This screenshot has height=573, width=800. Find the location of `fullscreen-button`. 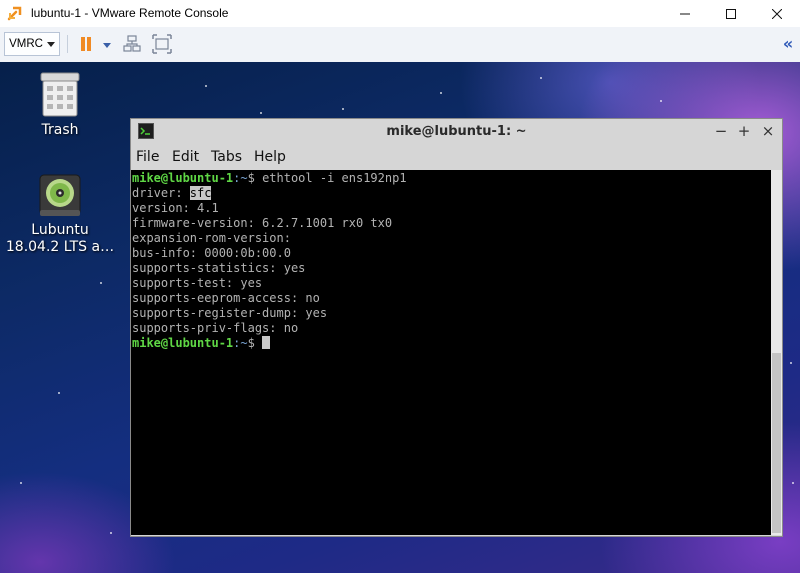

fullscreen-button is located at coordinates (162, 44).